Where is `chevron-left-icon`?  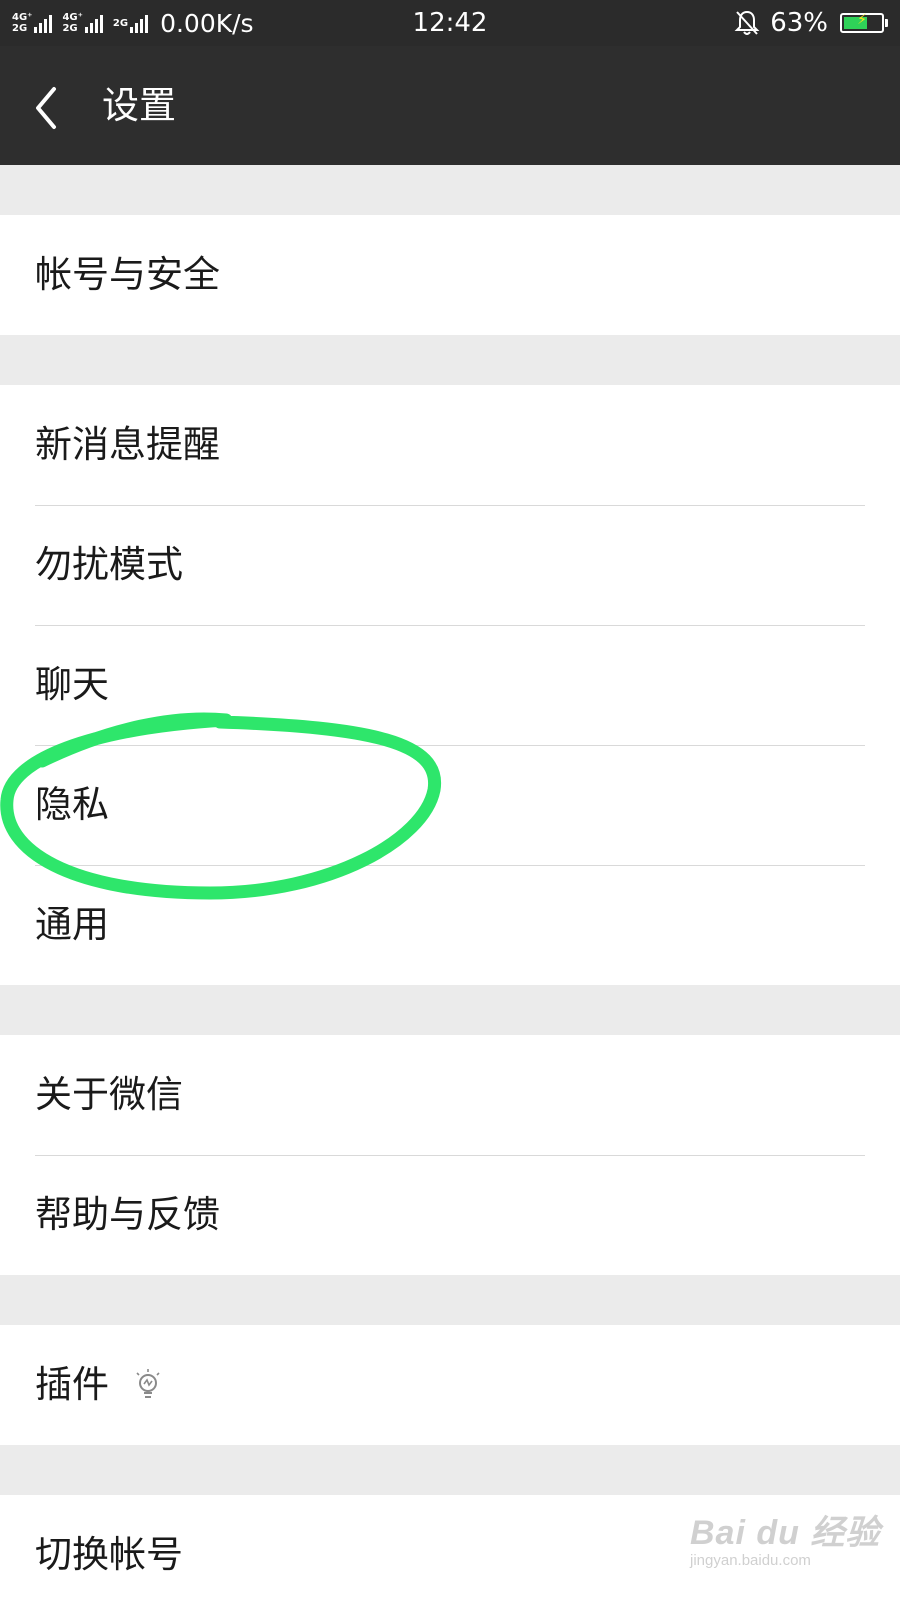
chevron-left-icon is located at coordinates (46, 108).